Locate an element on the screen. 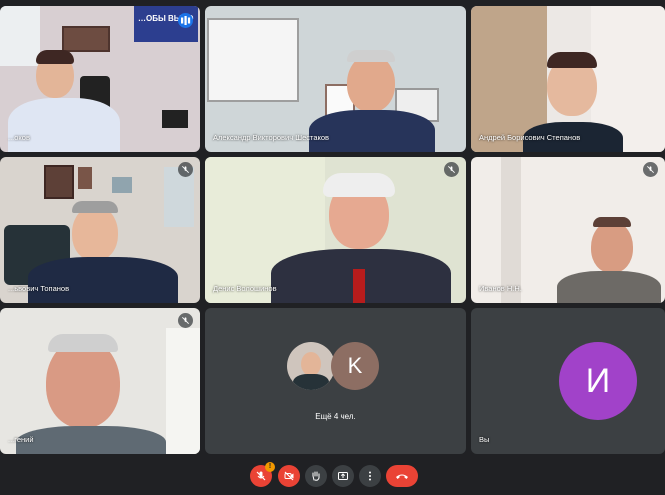  participant-tile-3: Андрей Борисович Степанов is located at coordinates (568, 79).